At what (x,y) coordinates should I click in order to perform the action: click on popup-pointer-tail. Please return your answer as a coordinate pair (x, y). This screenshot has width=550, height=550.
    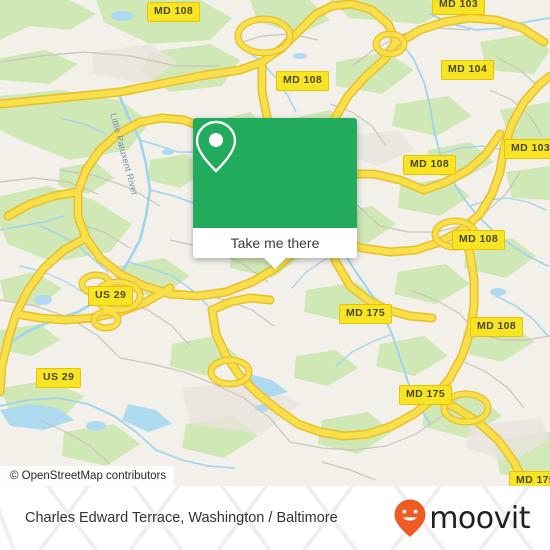
    Looking at the image, I should click on (275, 263).